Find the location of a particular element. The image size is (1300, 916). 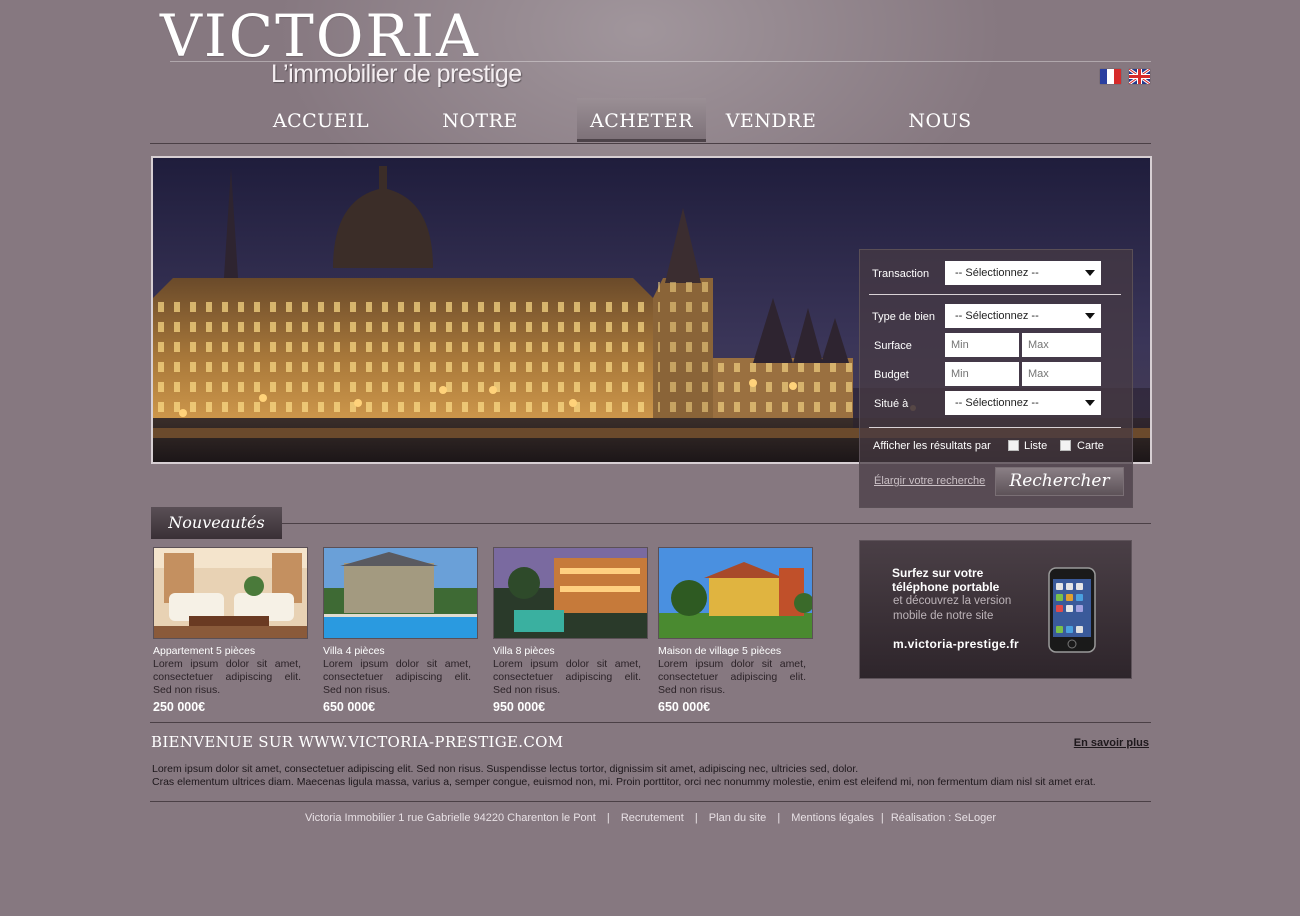

listing-title: Villa 8 pièces is located at coordinates (570, 651).